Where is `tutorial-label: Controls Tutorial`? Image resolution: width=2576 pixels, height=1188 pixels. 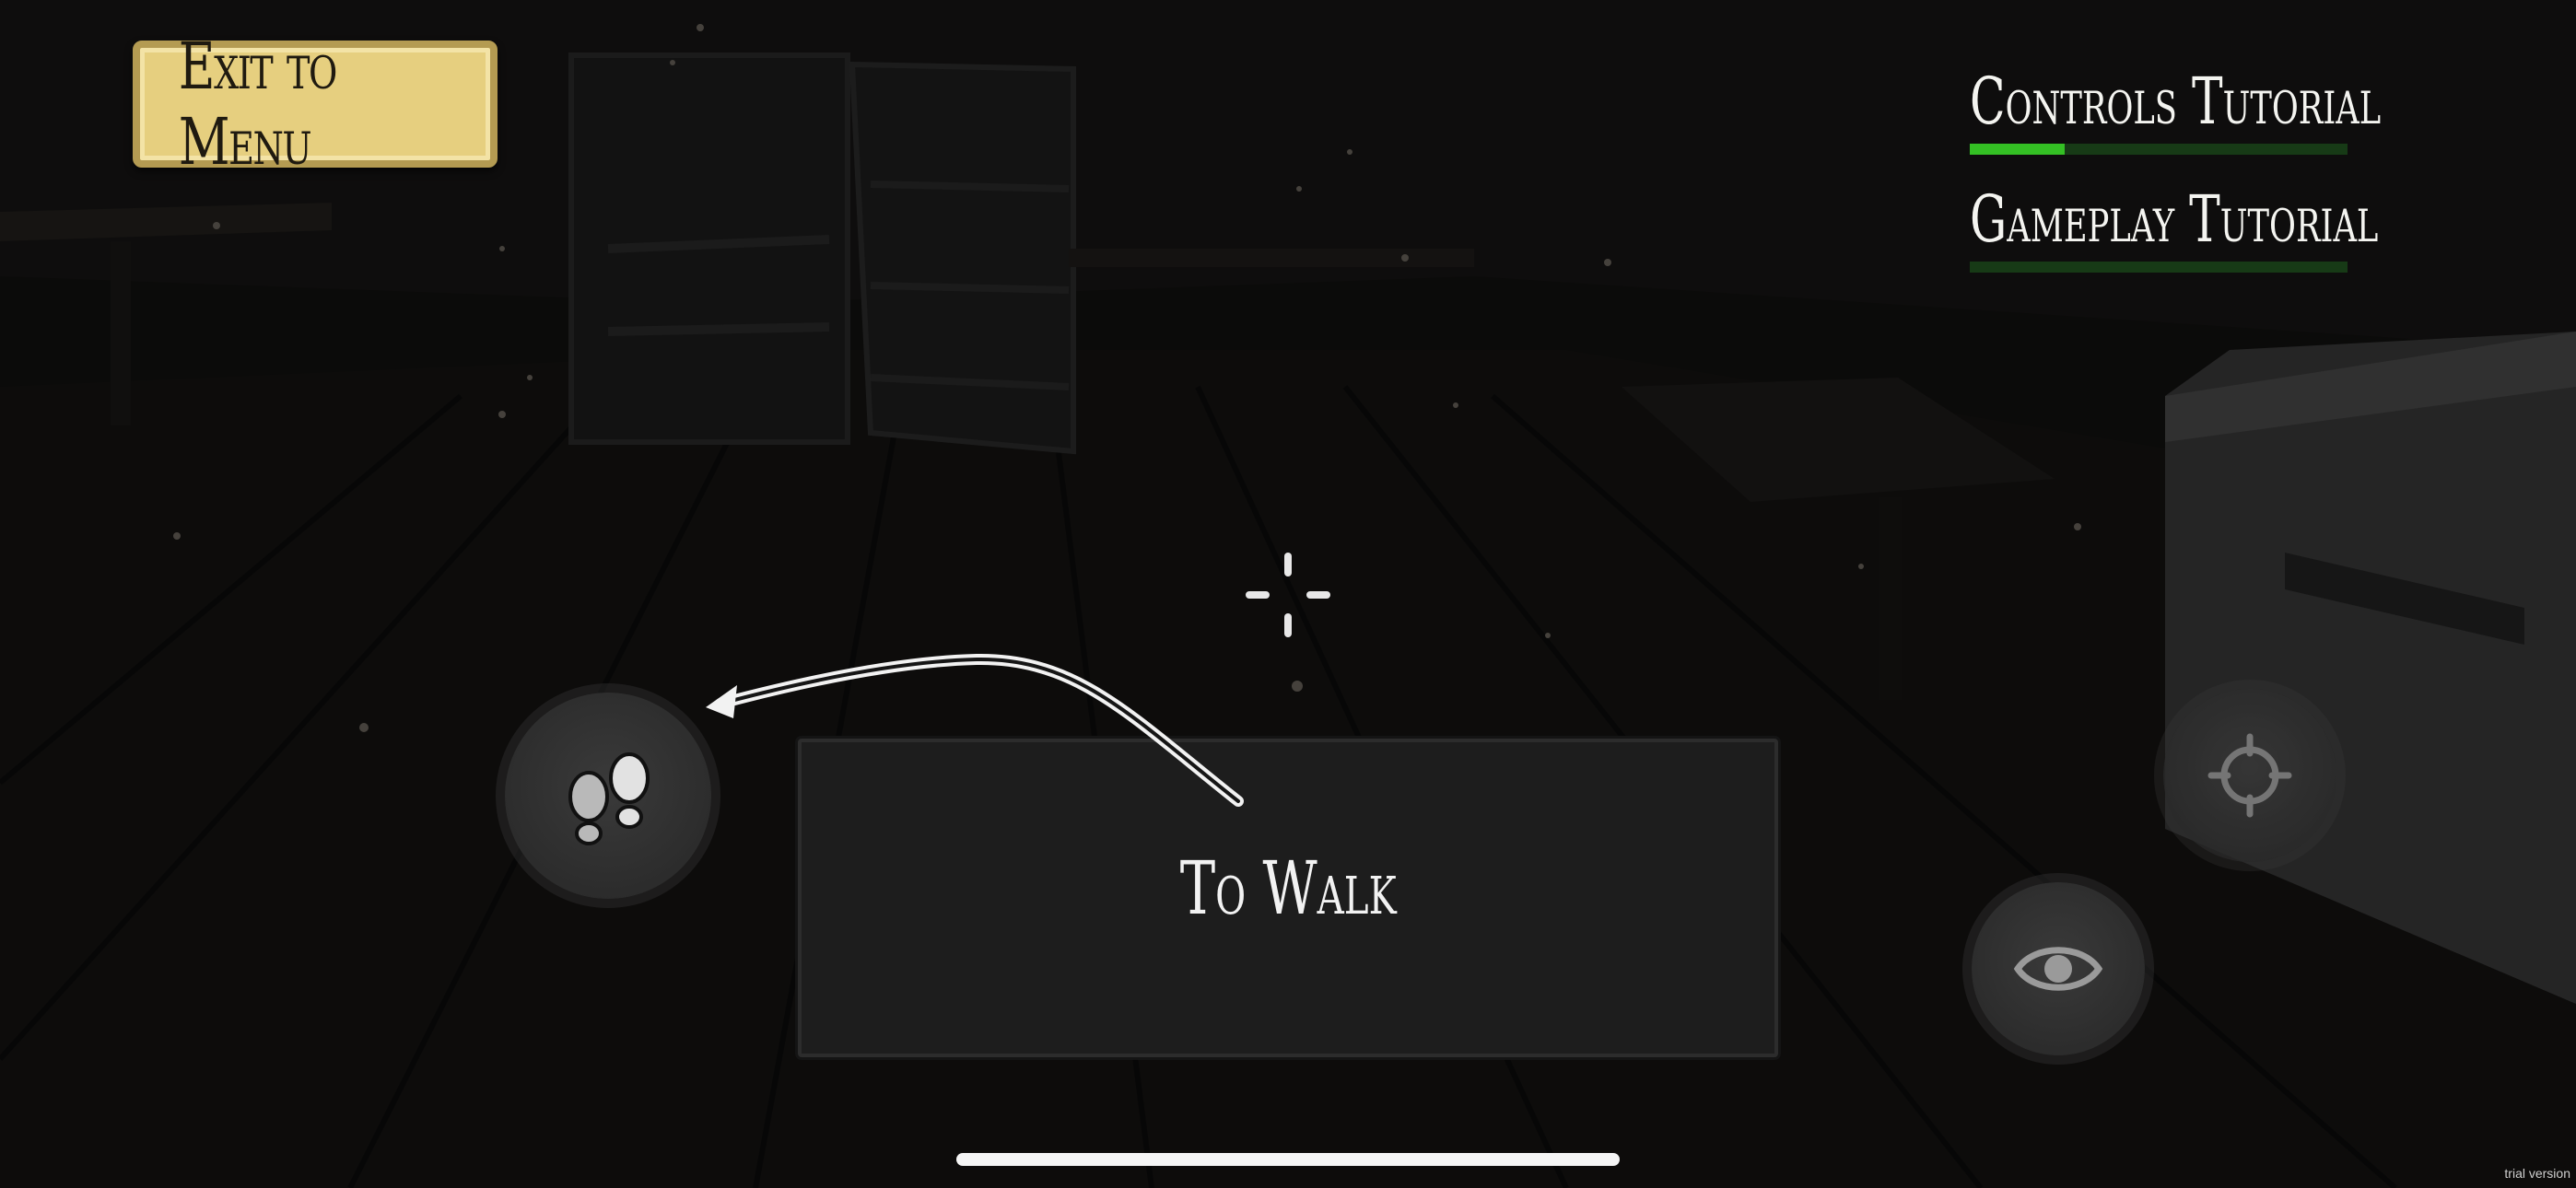 tutorial-label: Controls Tutorial is located at coordinates (2176, 101).